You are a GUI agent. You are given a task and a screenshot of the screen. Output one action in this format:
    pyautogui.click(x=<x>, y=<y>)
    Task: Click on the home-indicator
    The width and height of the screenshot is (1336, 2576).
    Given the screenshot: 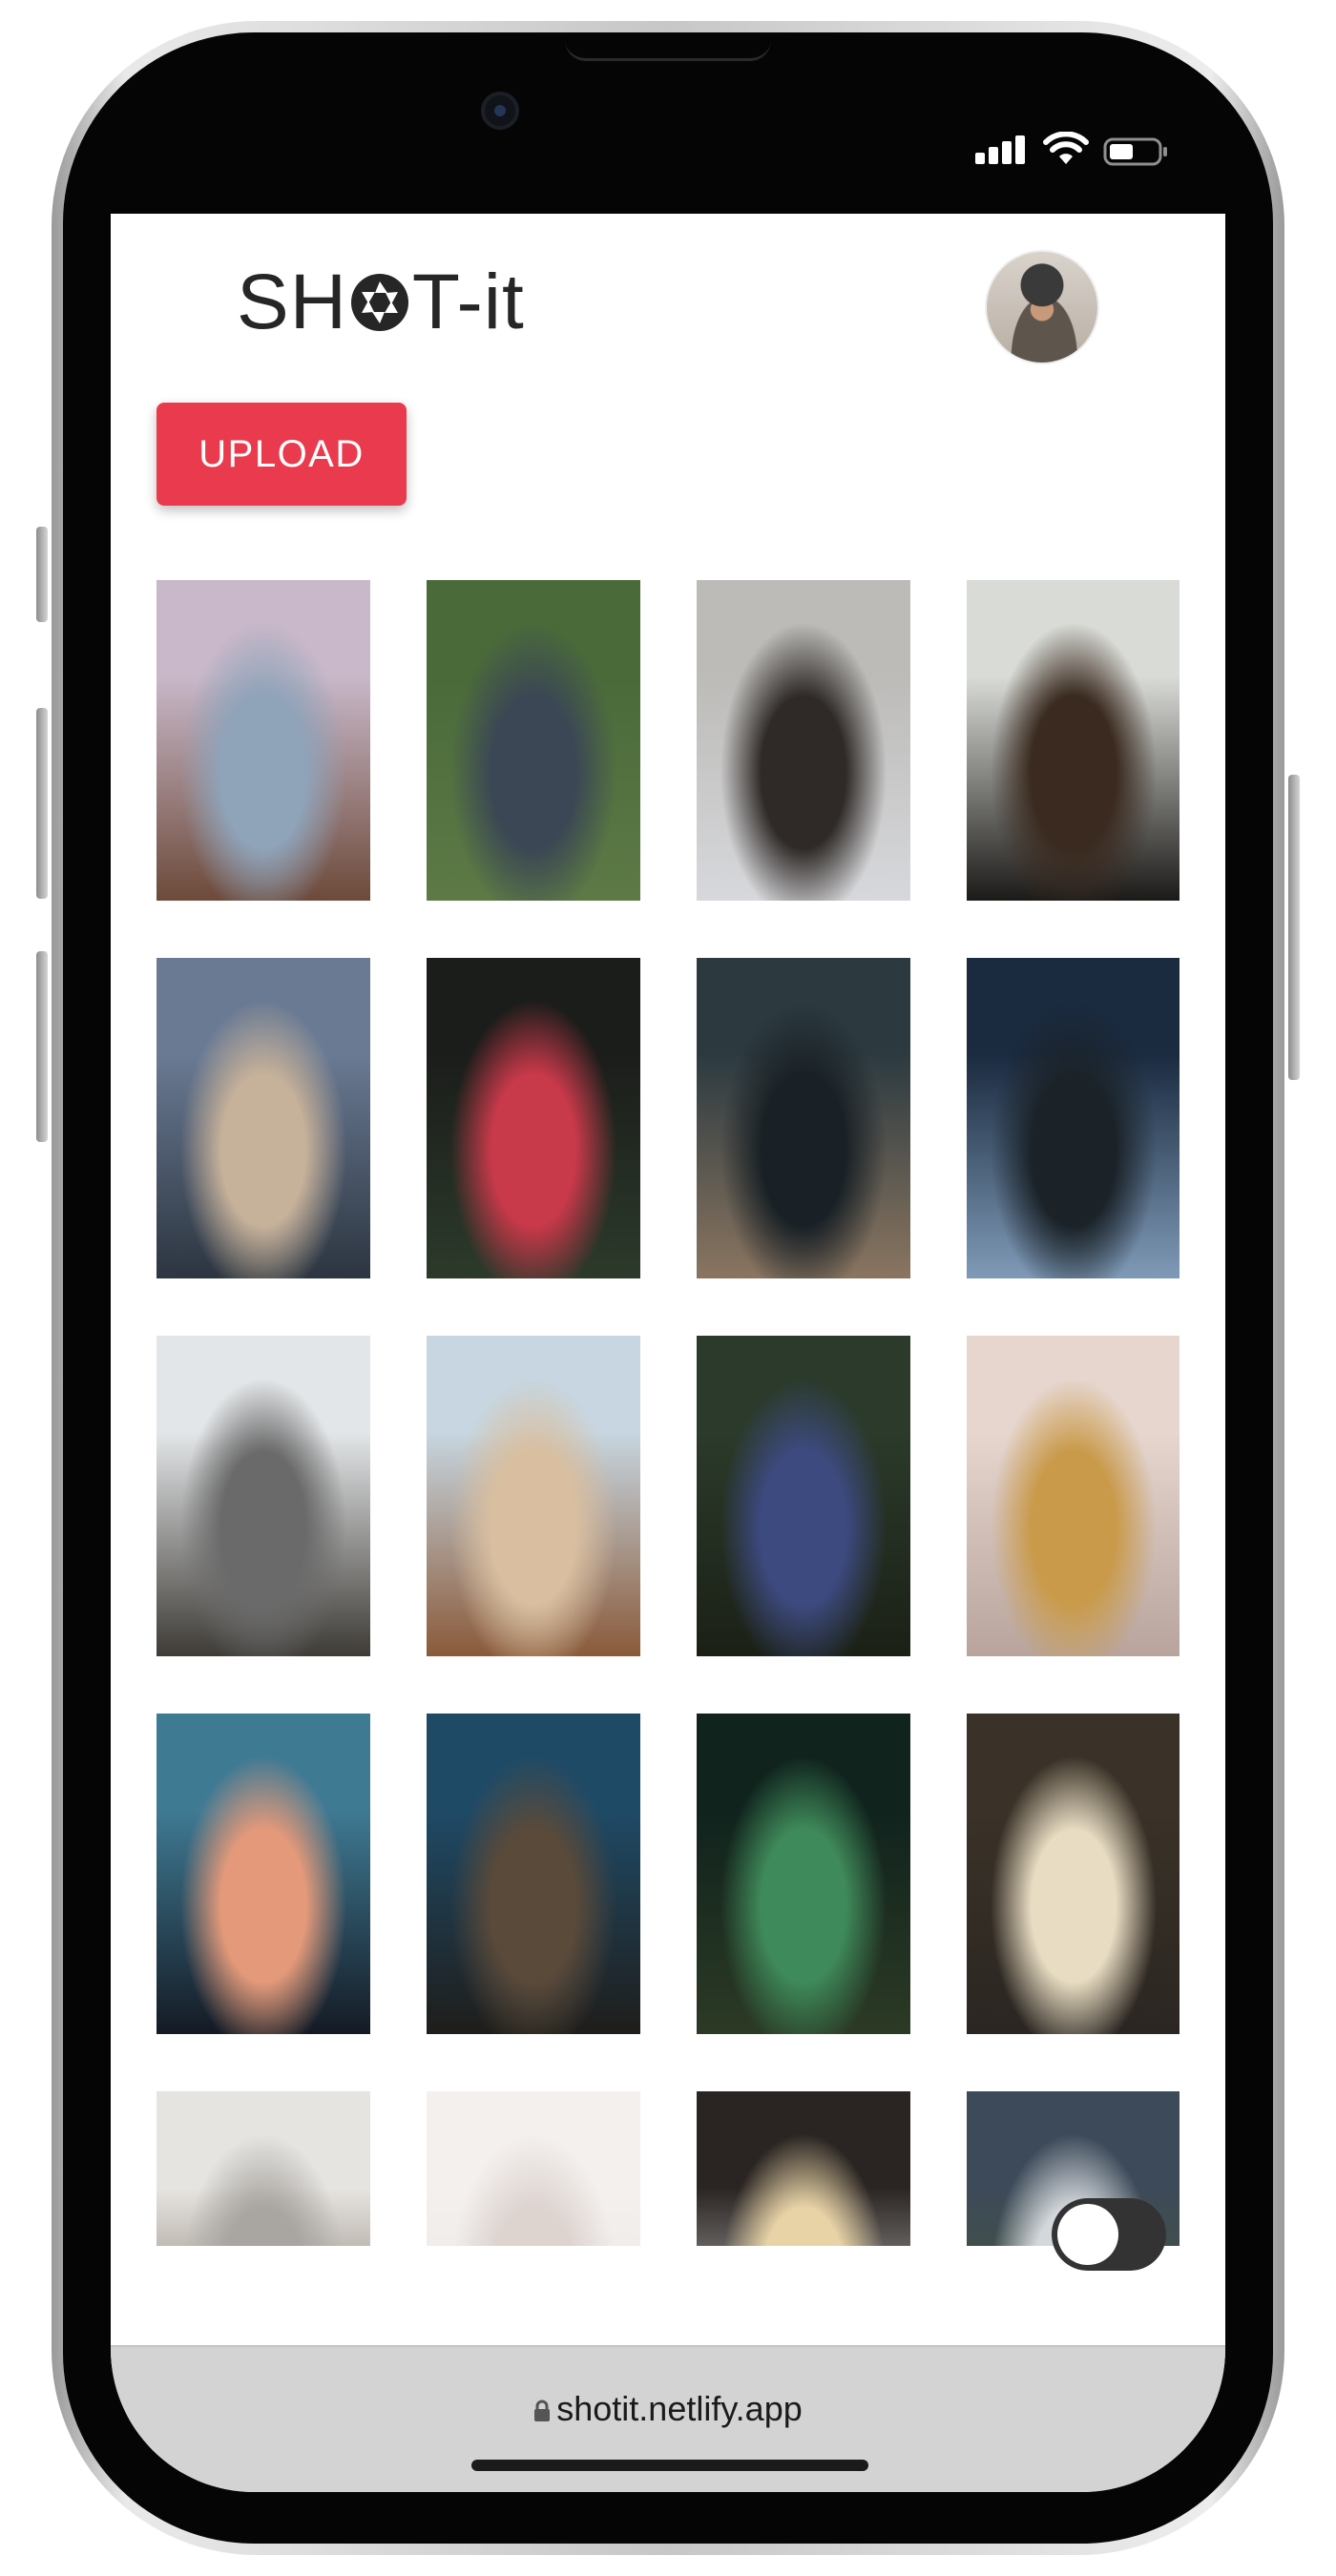 What is the action you would take?
    pyautogui.click(x=669, y=2465)
    